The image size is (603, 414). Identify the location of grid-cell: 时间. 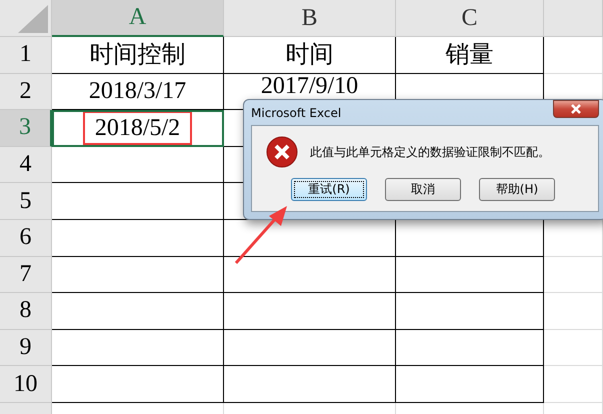
(310, 55).